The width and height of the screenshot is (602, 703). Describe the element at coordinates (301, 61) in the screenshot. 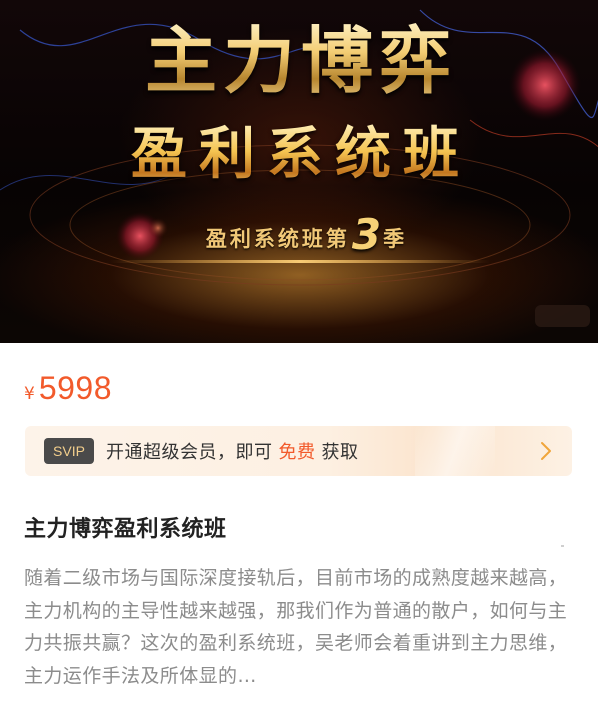

I see `banner-title-main: 主力博弈` at that location.